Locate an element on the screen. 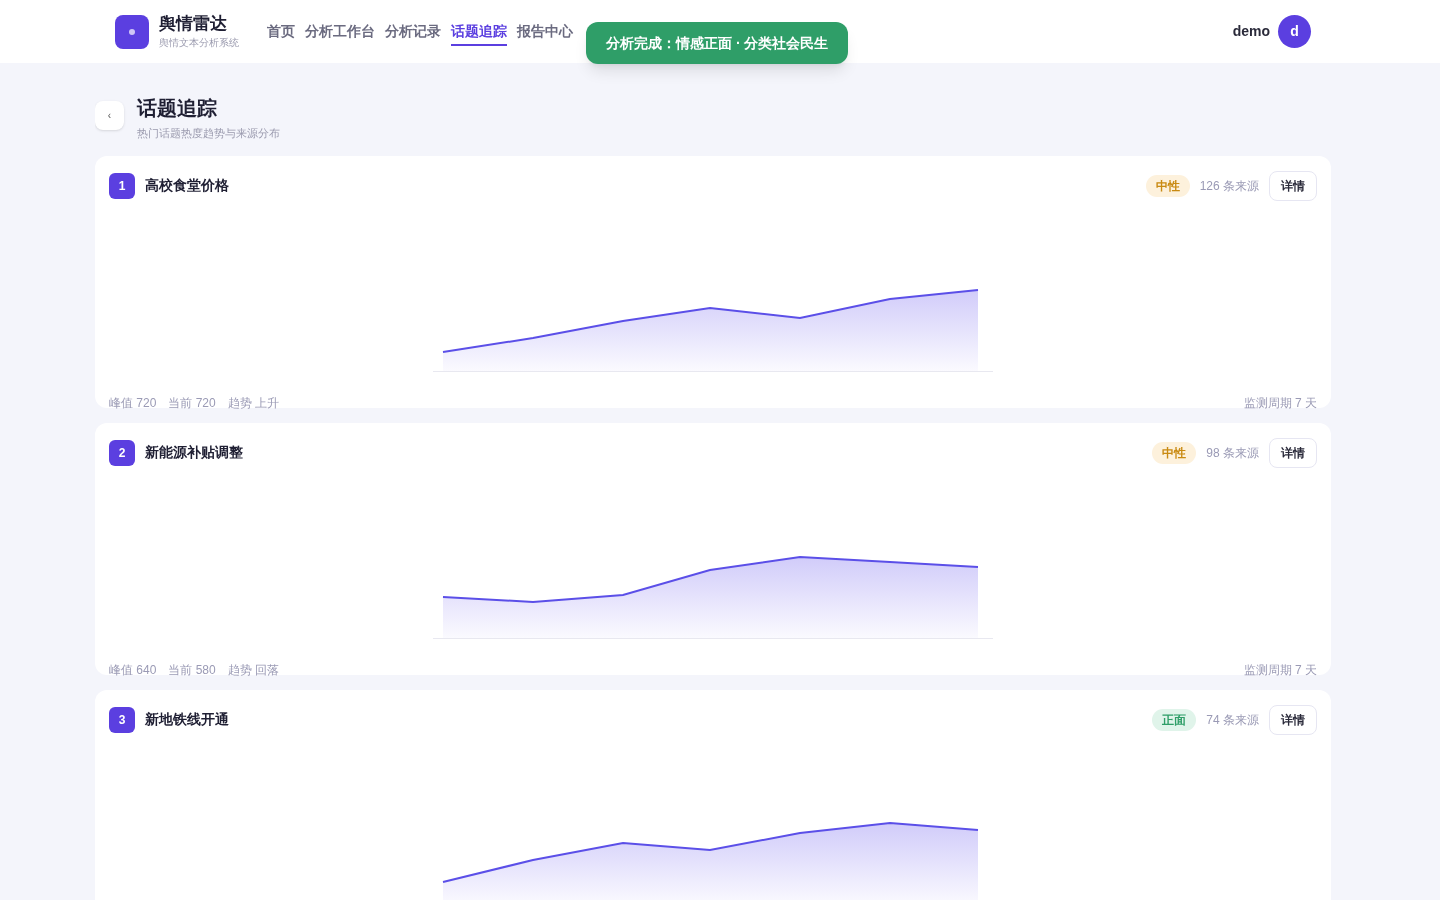 The width and height of the screenshot is (1440, 900). brand-name: 舆情雷达 is located at coordinates (193, 24).